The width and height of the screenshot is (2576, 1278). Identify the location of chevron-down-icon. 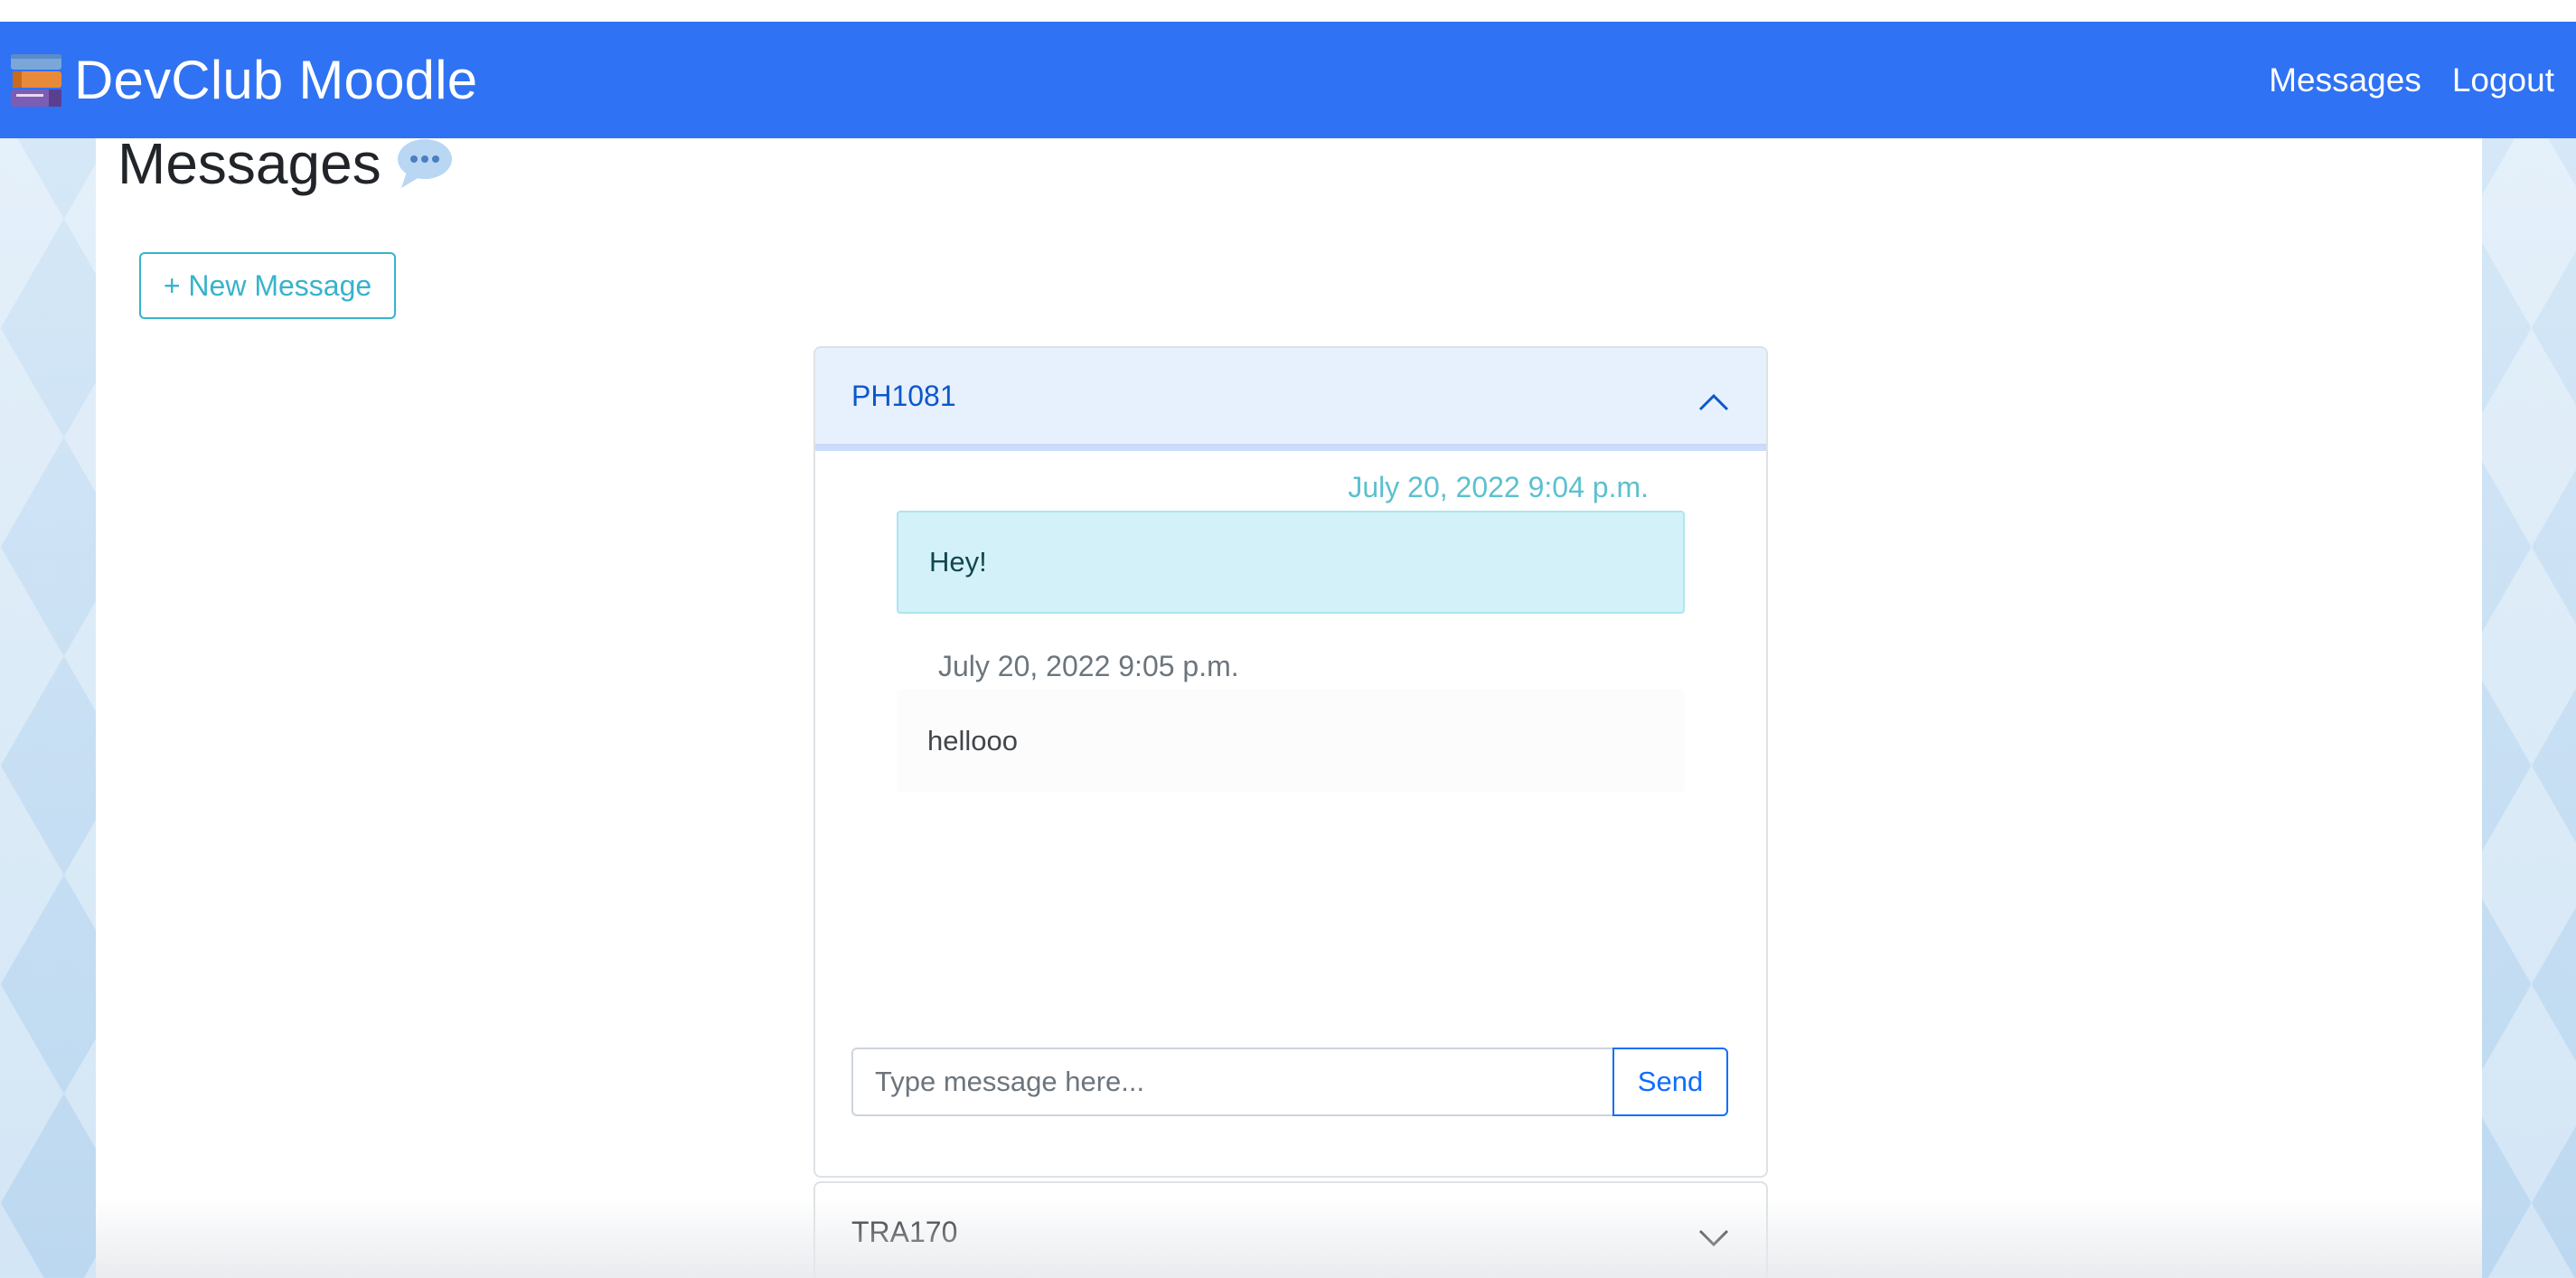
(1713, 1234).